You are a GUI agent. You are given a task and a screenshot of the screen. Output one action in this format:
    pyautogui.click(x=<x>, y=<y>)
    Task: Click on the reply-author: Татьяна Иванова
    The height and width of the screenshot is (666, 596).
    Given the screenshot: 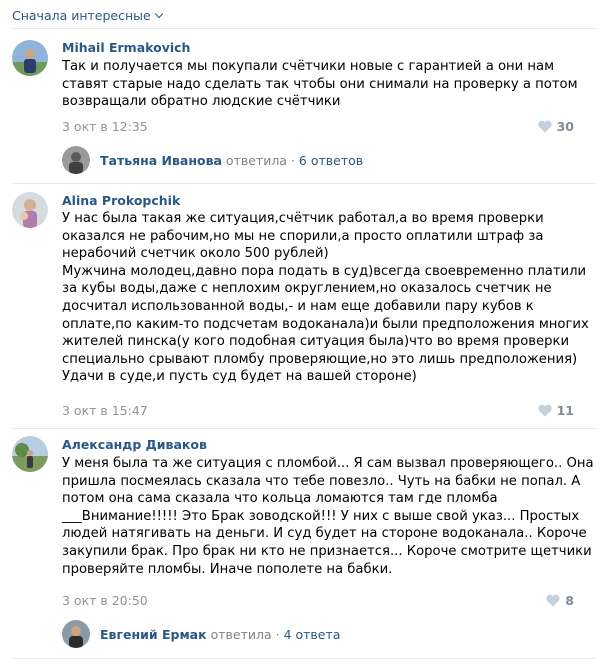 What is the action you would take?
    pyautogui.click(x=161, y=160)
    